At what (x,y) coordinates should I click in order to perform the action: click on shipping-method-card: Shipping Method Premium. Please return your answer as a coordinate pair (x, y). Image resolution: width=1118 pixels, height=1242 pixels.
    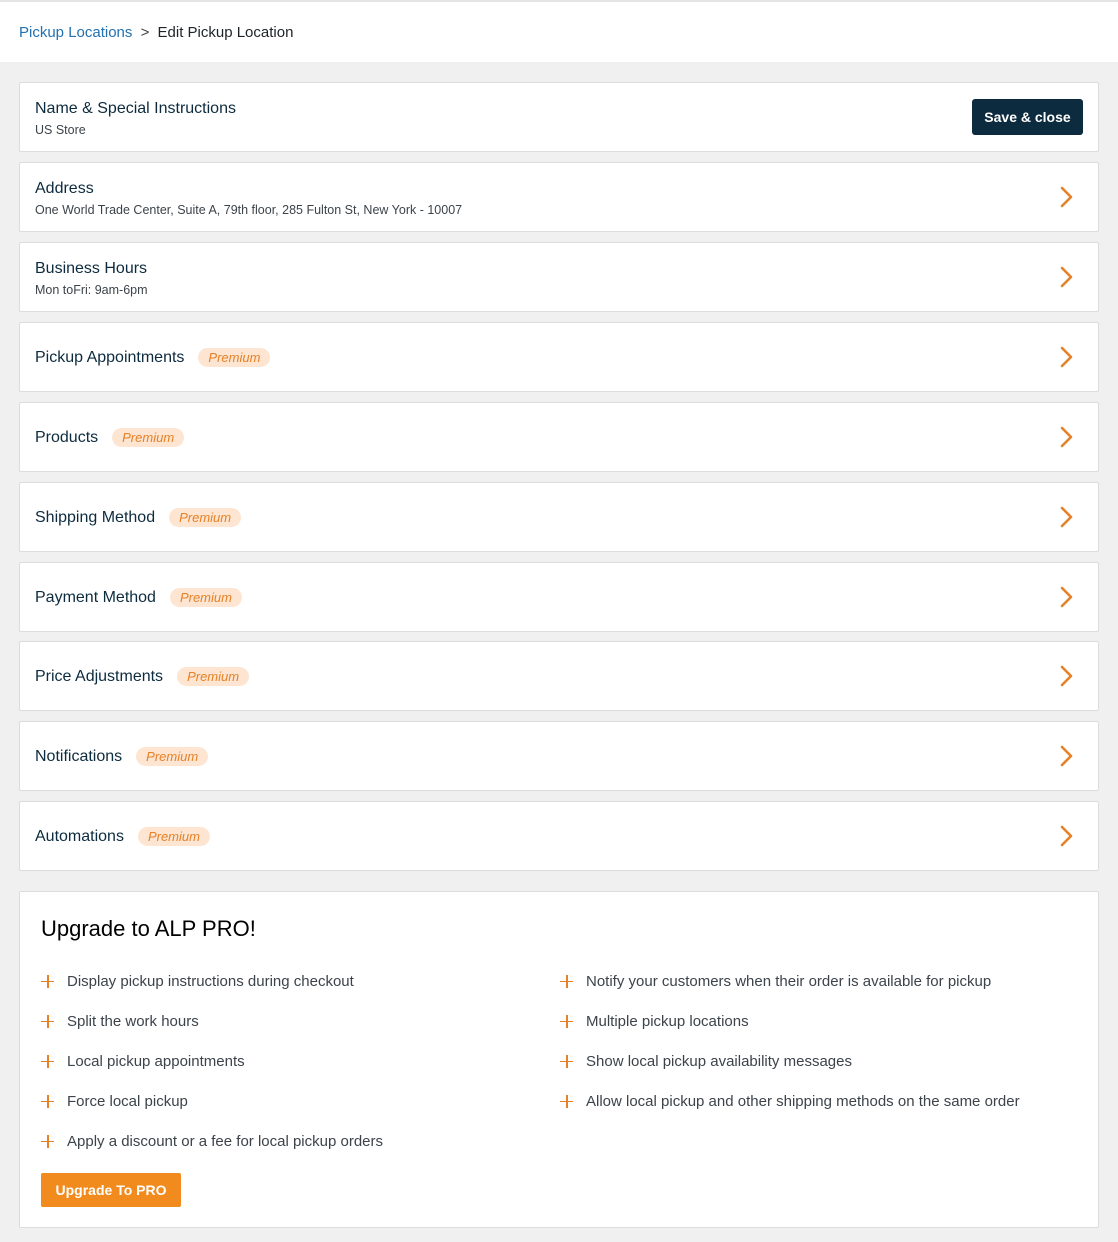
    Looking at the image, I should click on (559, 517).